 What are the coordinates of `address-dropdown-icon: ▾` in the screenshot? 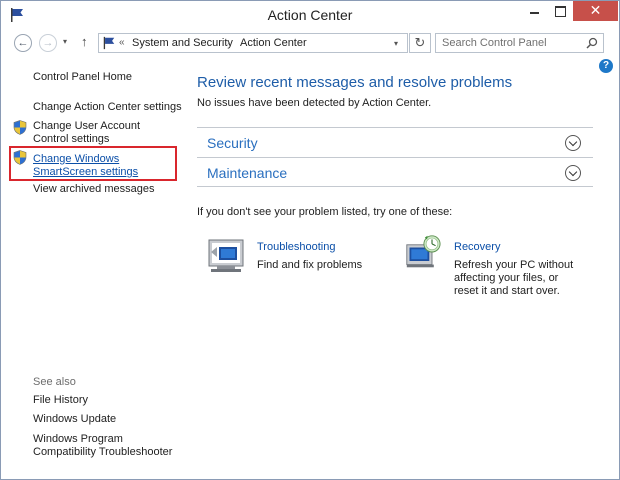 It's located at (396, 43).